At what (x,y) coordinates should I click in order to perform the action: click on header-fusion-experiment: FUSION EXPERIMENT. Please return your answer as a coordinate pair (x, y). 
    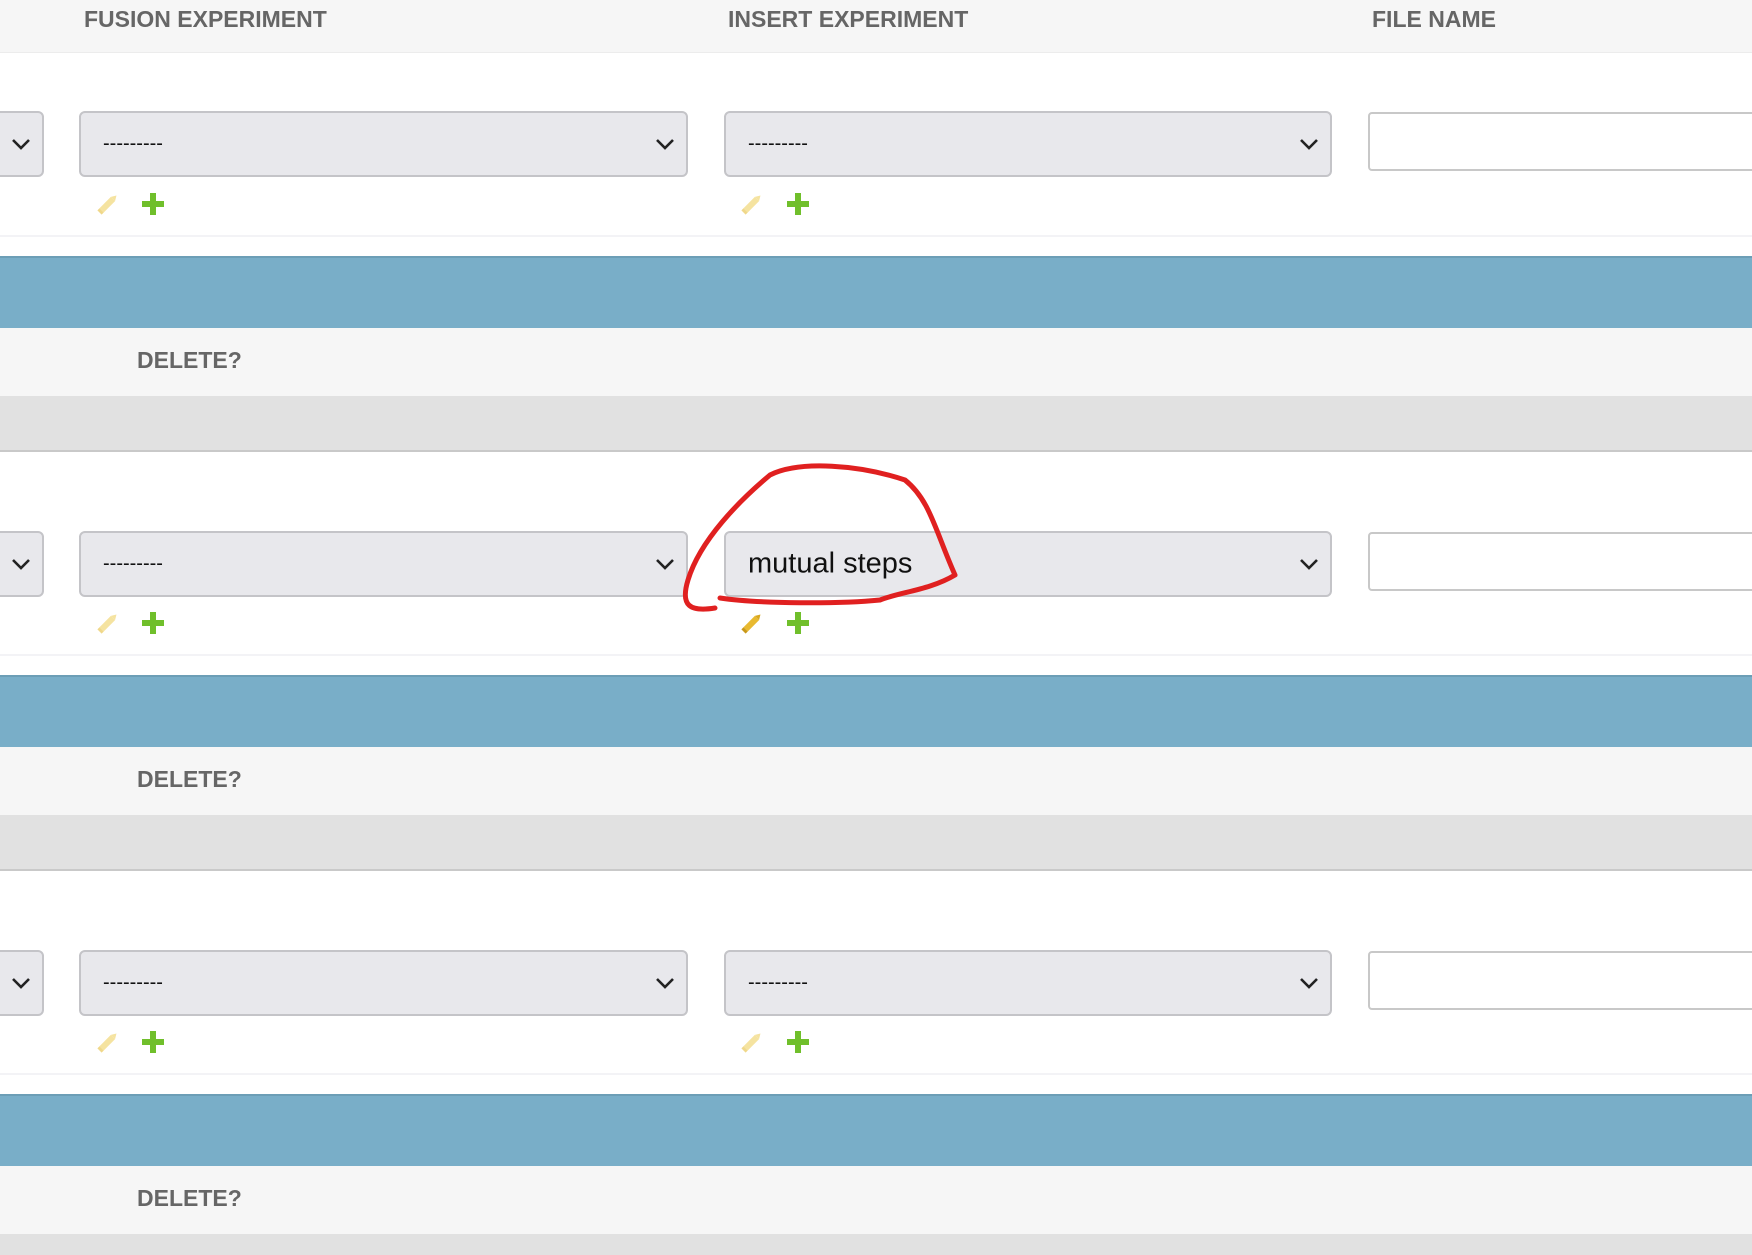
    Looking at the image, I should click on (205, 19).